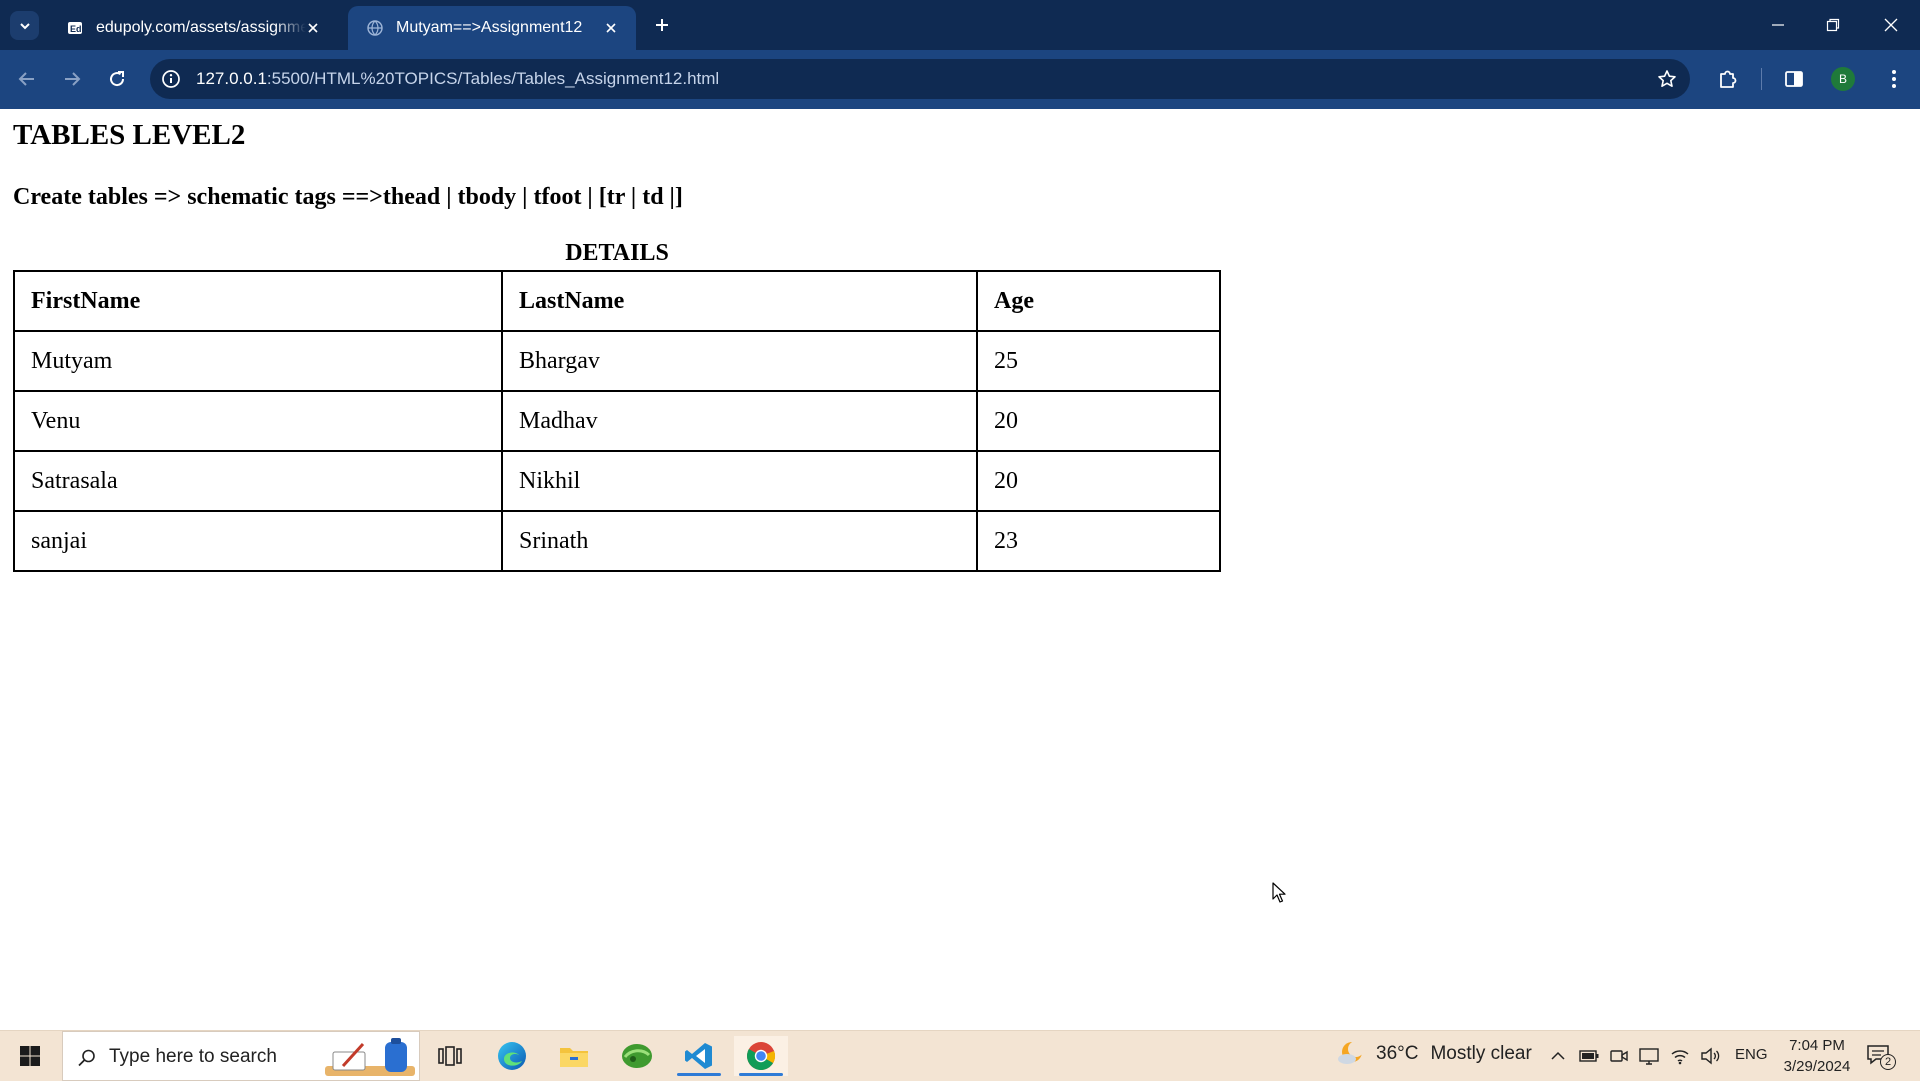 The width and height of the screenshot is (1920, 1081). I want to click on table-row: Satrasala Nikhil 20, so click(617, 481).